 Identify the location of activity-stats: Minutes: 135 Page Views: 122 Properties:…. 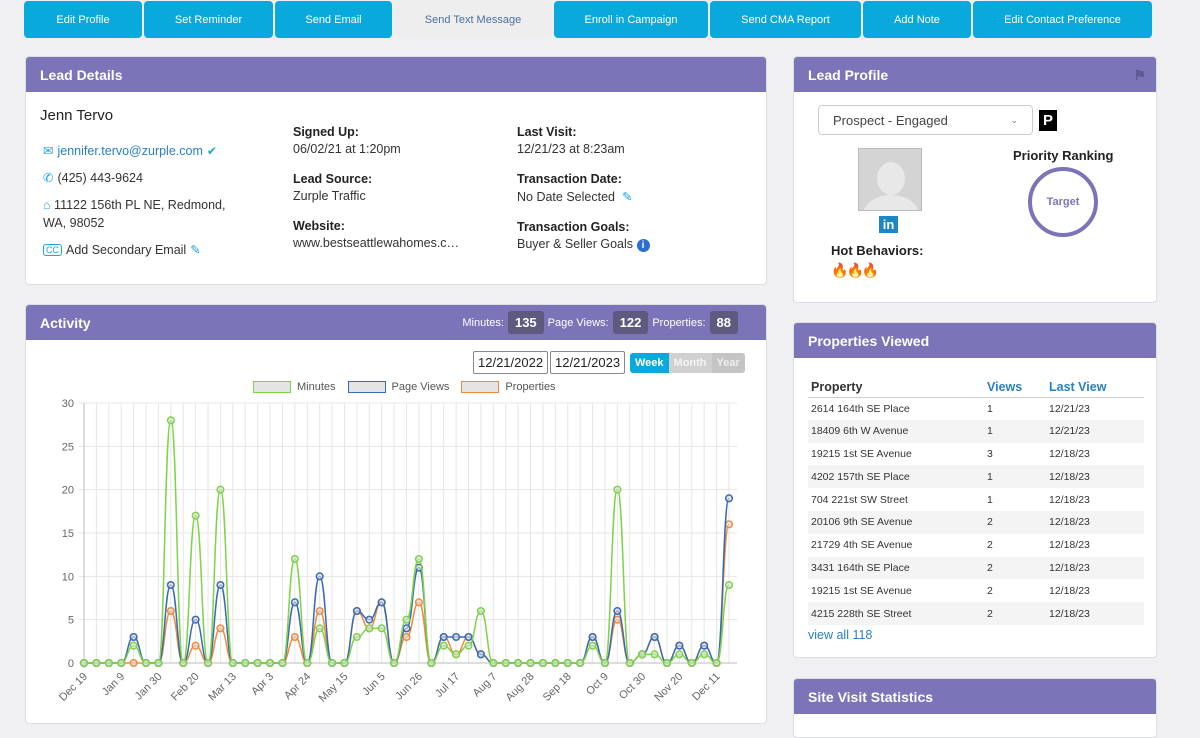
(600, 322).